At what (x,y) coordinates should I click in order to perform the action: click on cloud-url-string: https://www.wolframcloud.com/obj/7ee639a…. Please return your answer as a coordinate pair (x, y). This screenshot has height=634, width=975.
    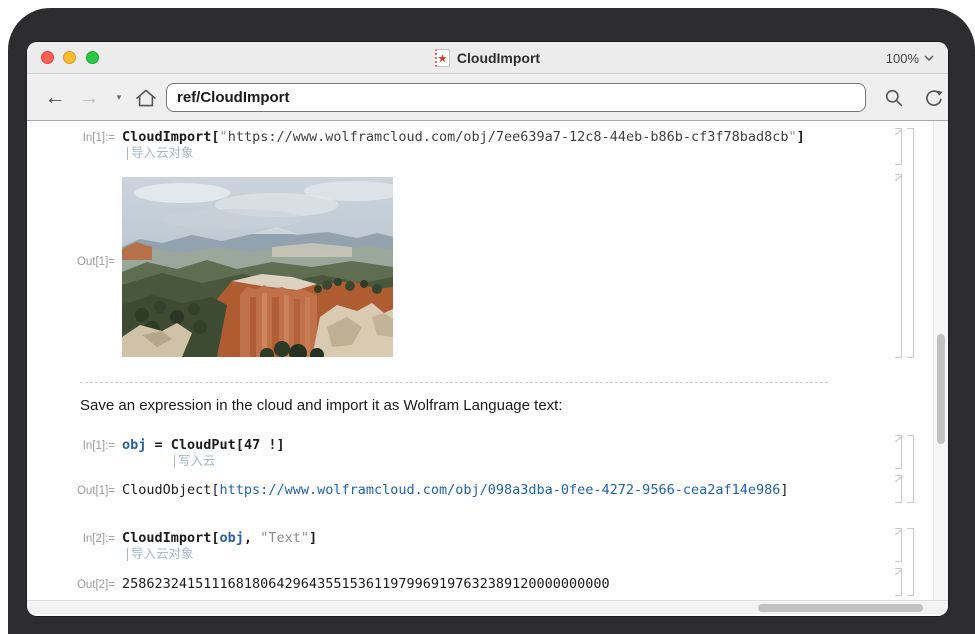
    Looking at the image, I should click on (508, 137).